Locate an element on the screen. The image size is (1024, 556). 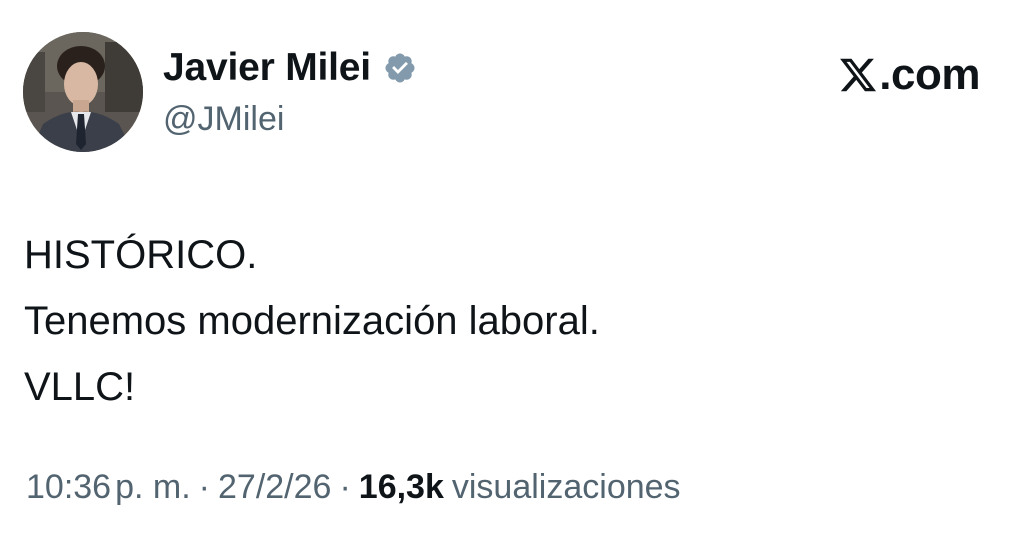
avatar-photo is located at coordinates (83, 92).